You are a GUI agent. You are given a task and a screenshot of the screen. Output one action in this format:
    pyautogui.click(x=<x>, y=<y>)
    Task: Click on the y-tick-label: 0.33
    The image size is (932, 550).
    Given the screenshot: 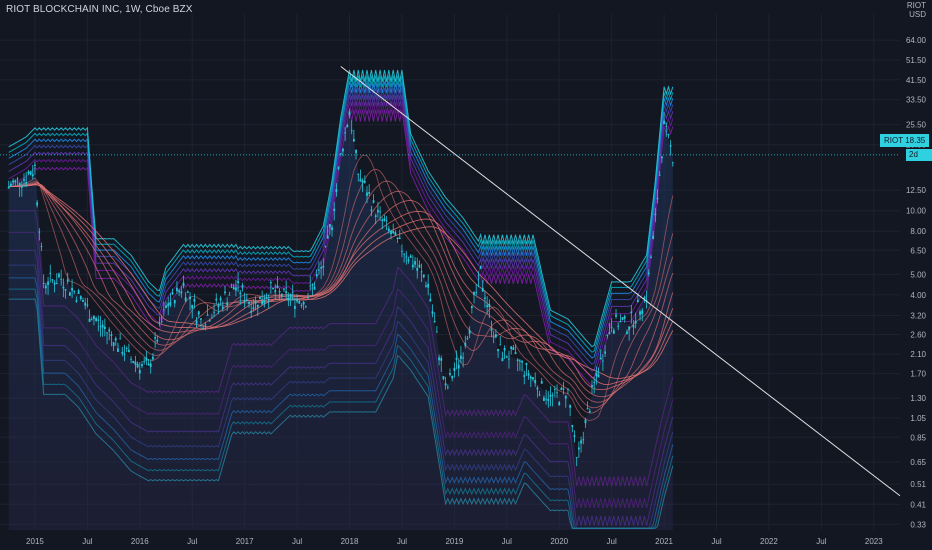 What is the action you would take?
    pyautogui.click(x=918, y=524)
    